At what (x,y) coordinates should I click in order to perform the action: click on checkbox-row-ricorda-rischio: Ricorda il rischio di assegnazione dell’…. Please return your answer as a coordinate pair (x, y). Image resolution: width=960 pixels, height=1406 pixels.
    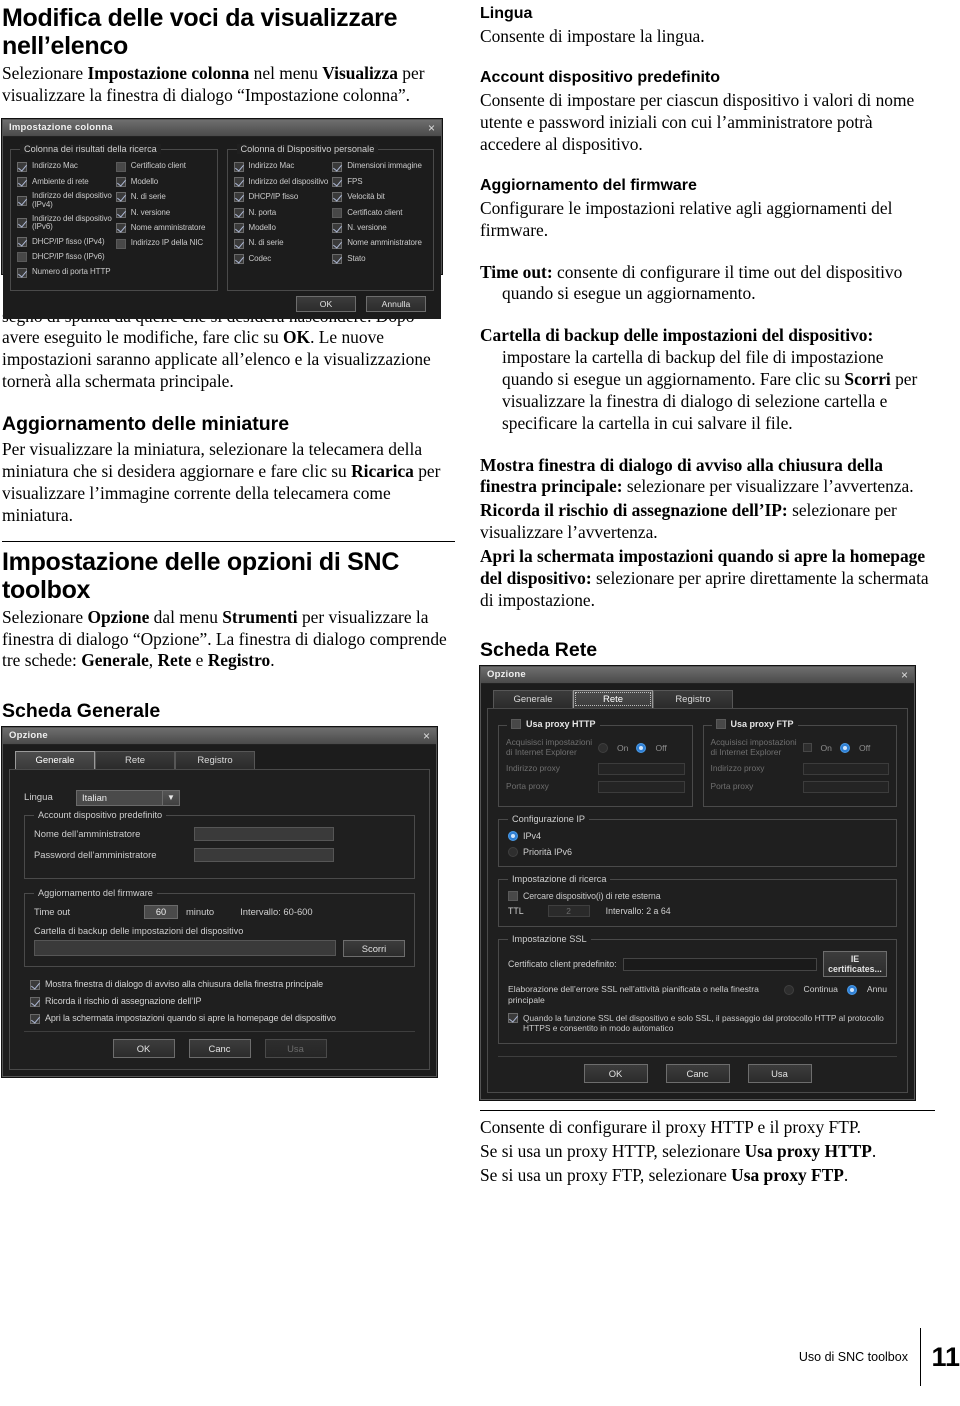
    Looking at the image, I should click on (222, 1001).